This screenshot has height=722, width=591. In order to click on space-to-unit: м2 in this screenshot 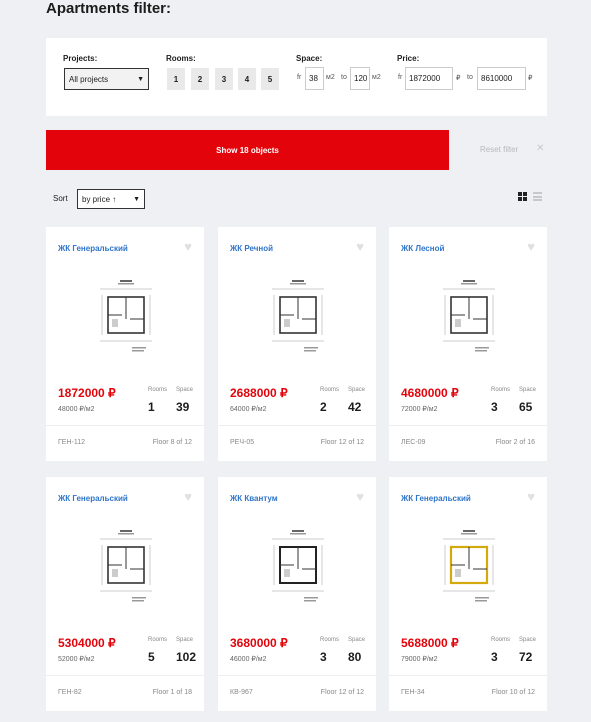, I will do `click(376, 77)`.